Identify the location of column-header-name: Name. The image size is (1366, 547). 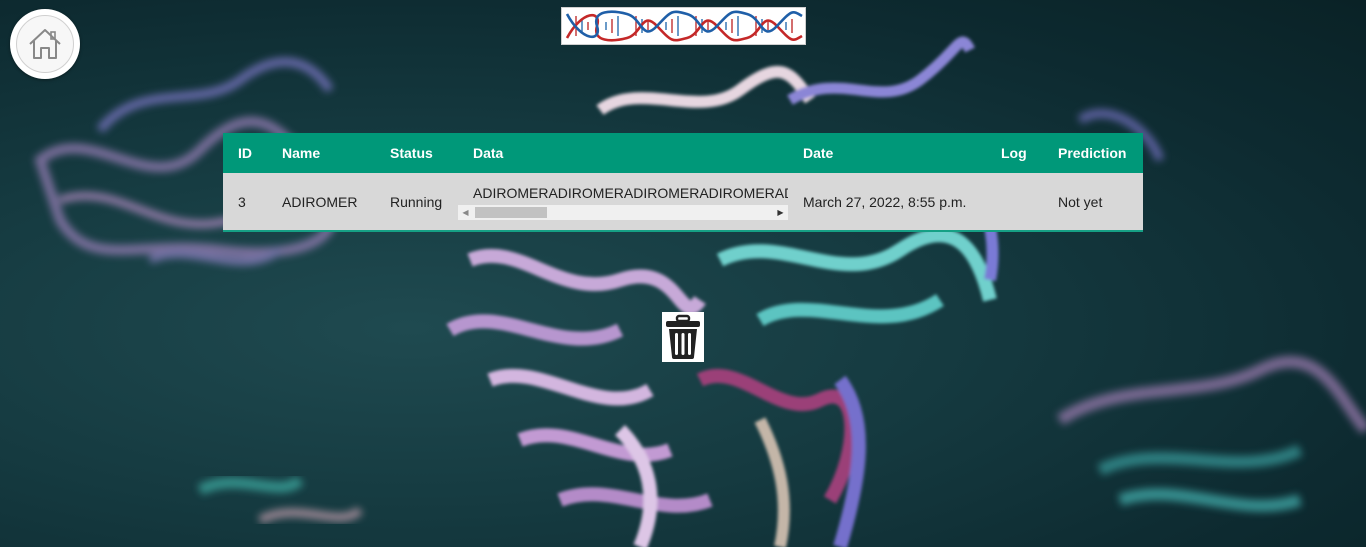
(301, 153).